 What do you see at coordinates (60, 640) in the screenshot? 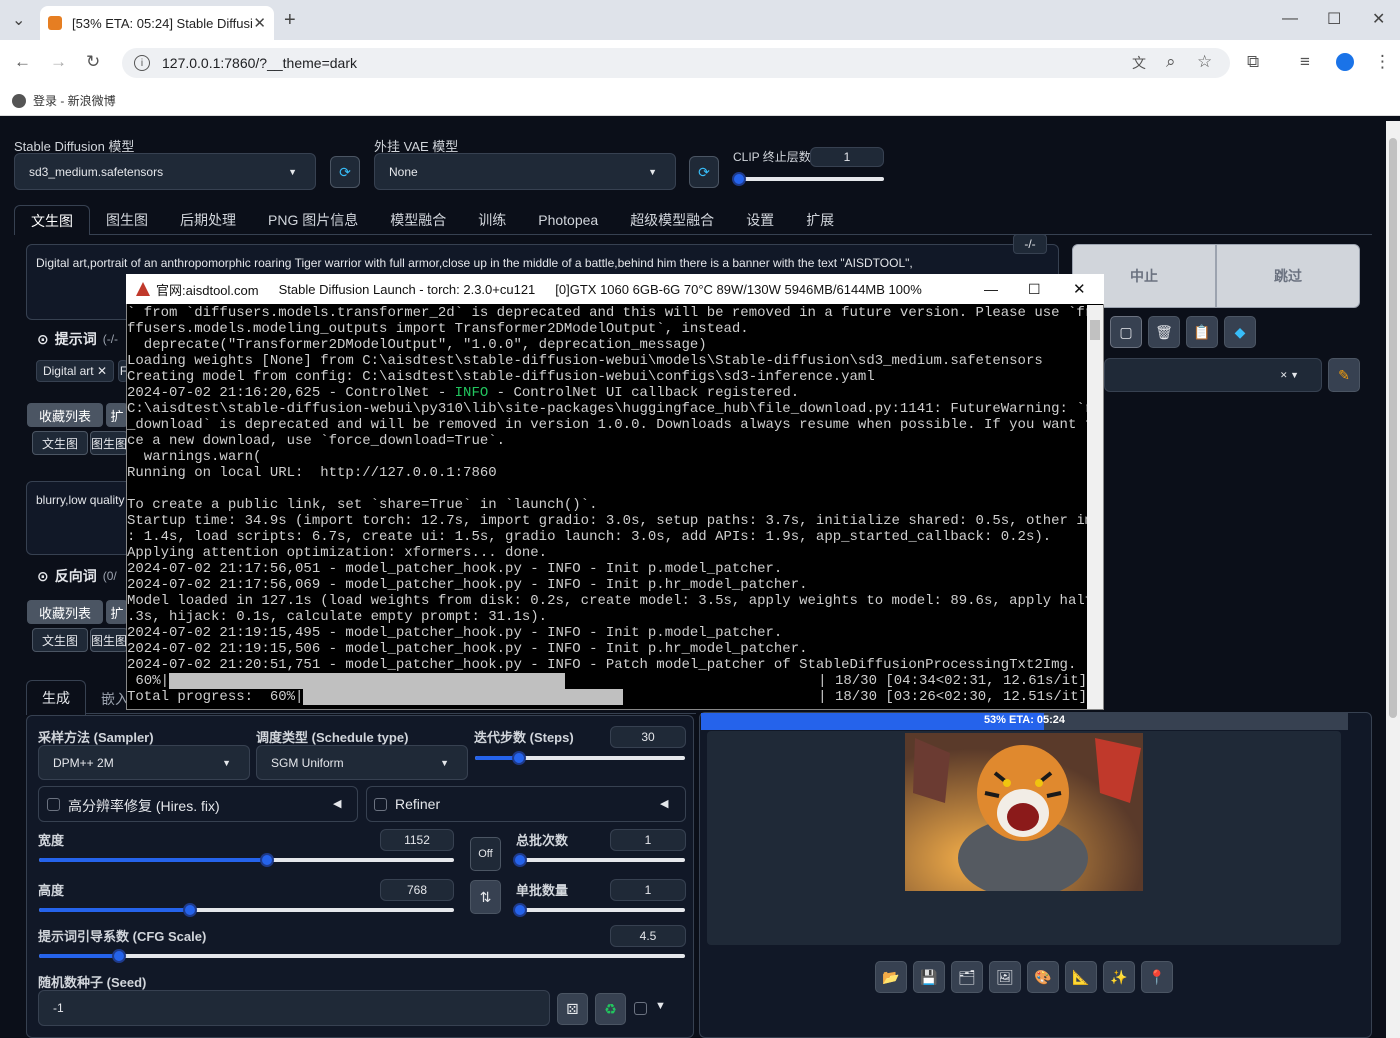
I see `negative-subtab-txt2img: 文生图` at bounding box center [60, 640].